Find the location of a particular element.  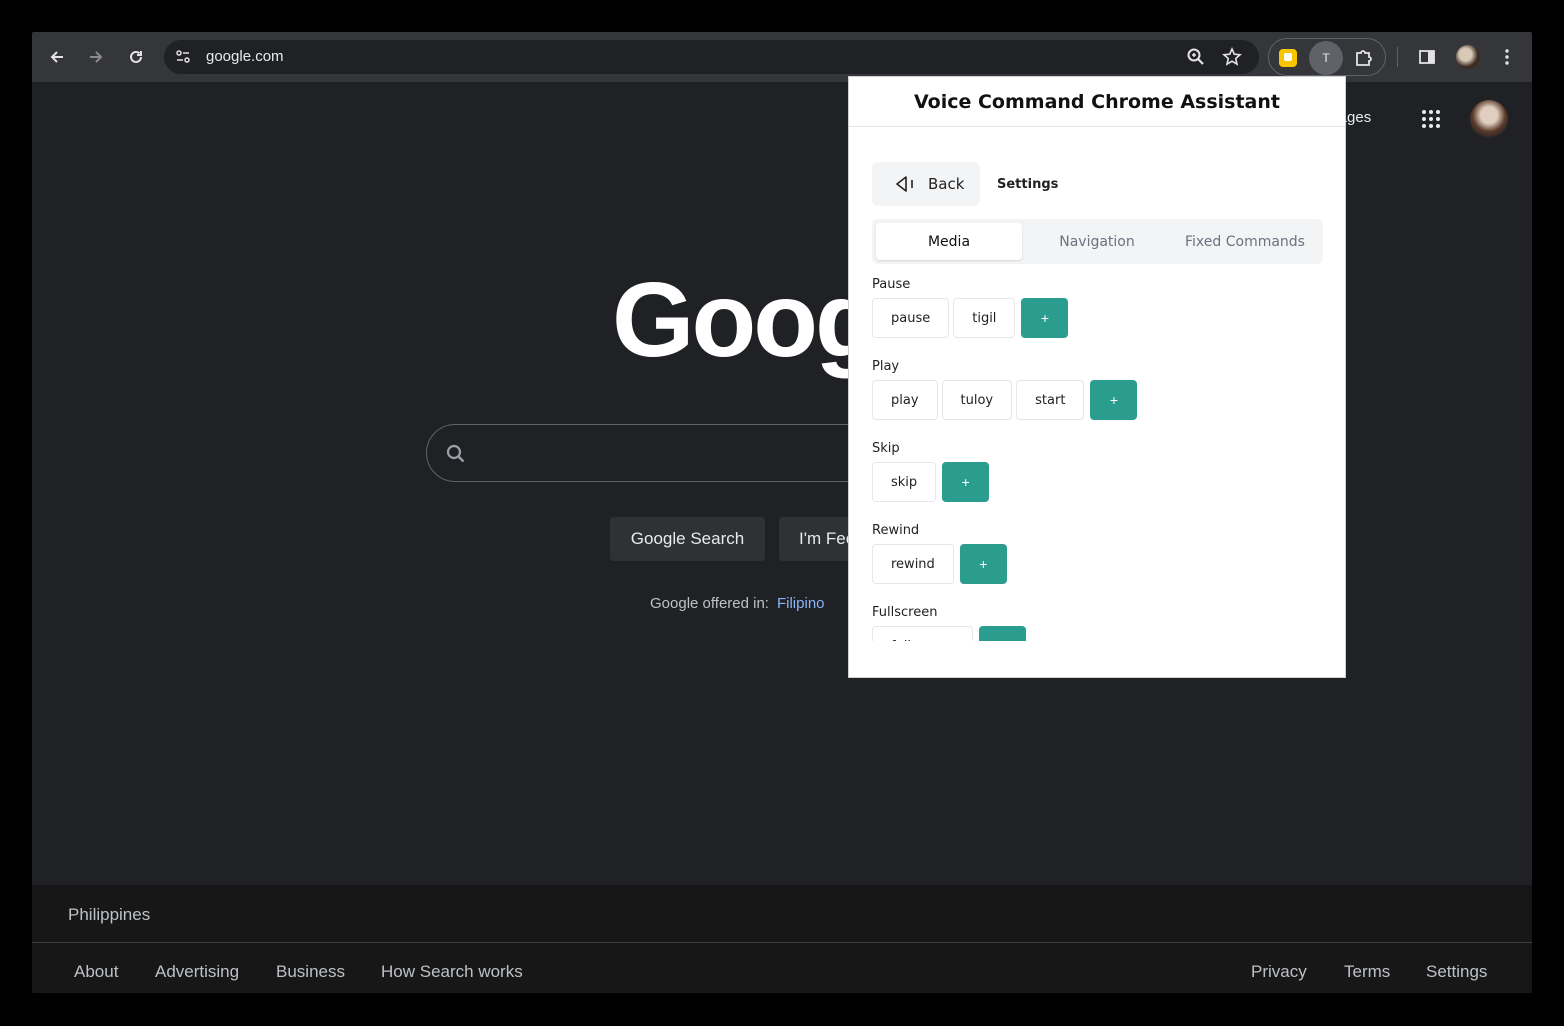

google-search-button: Google Search is located at coordinates (687, 539).